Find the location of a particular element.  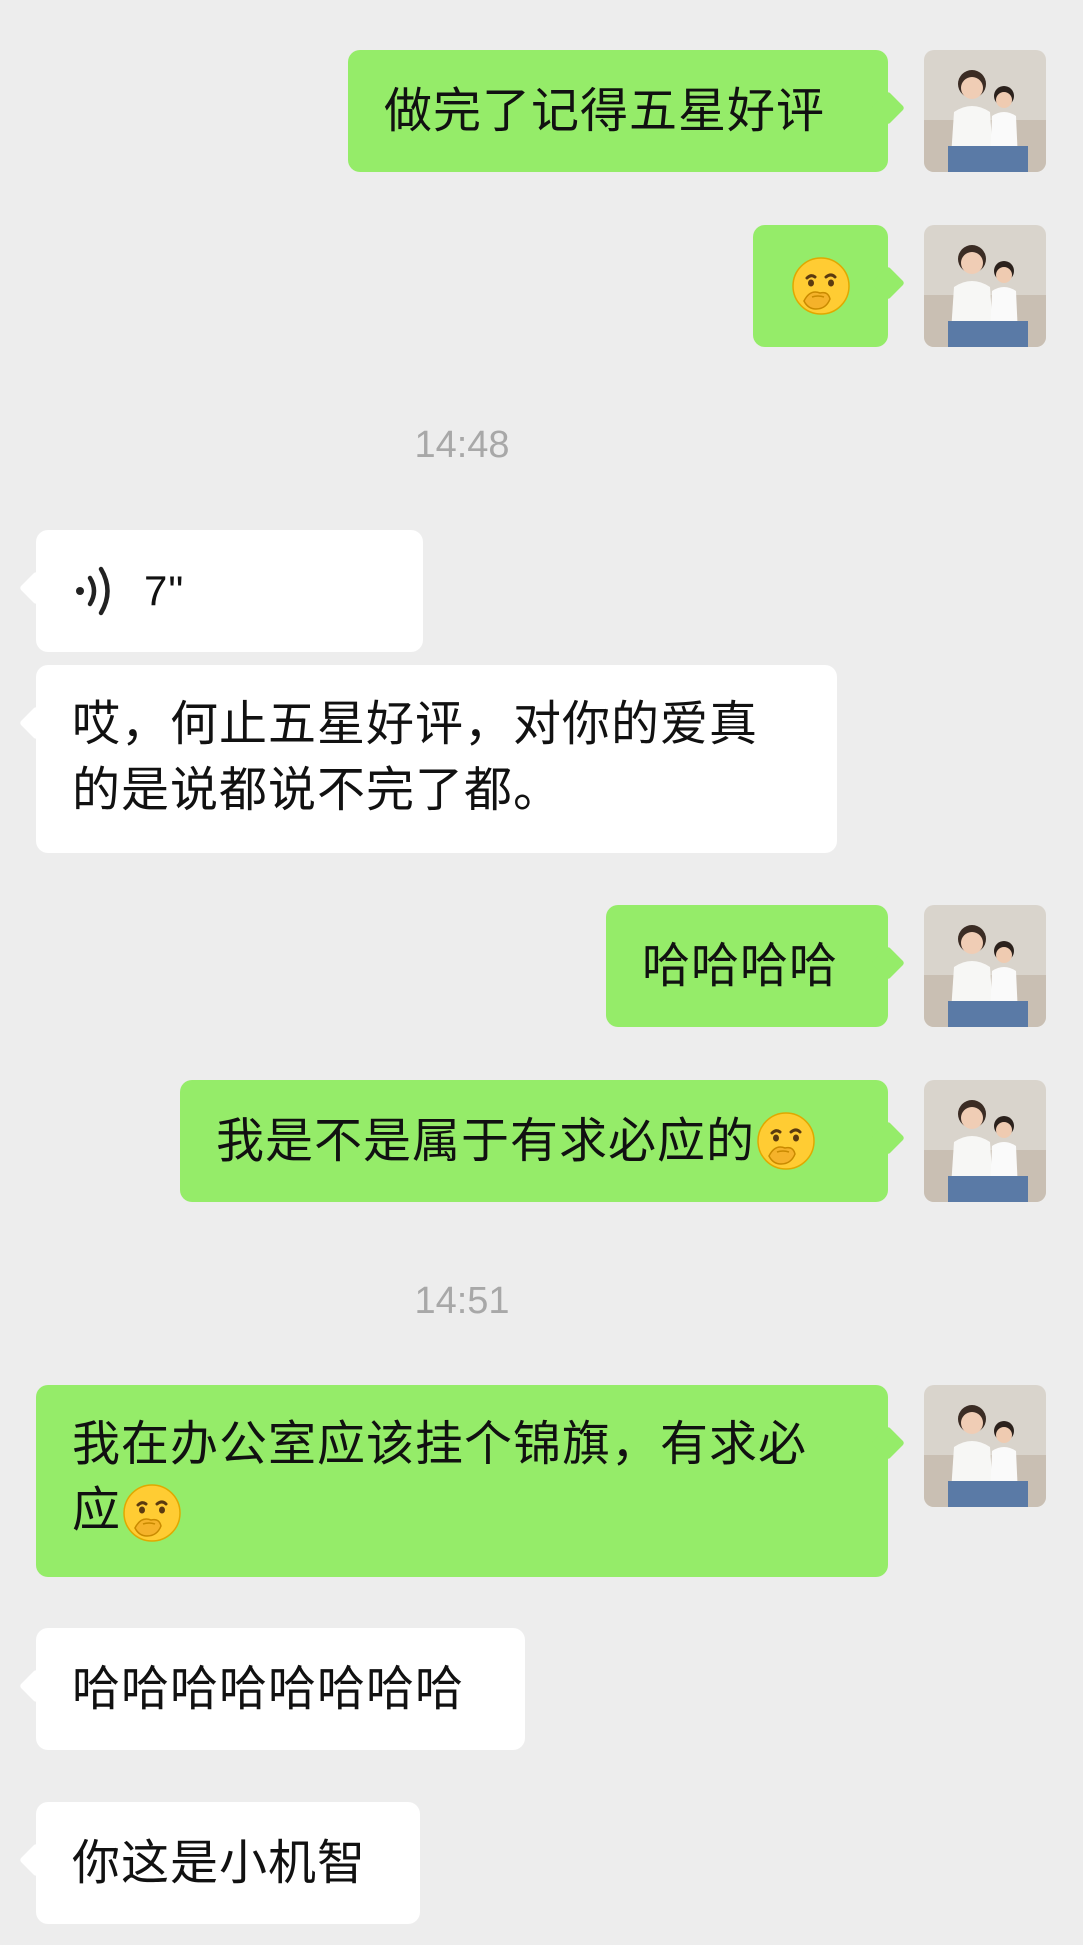

message-text-line: 应 is located at coordinates (127, 1510).